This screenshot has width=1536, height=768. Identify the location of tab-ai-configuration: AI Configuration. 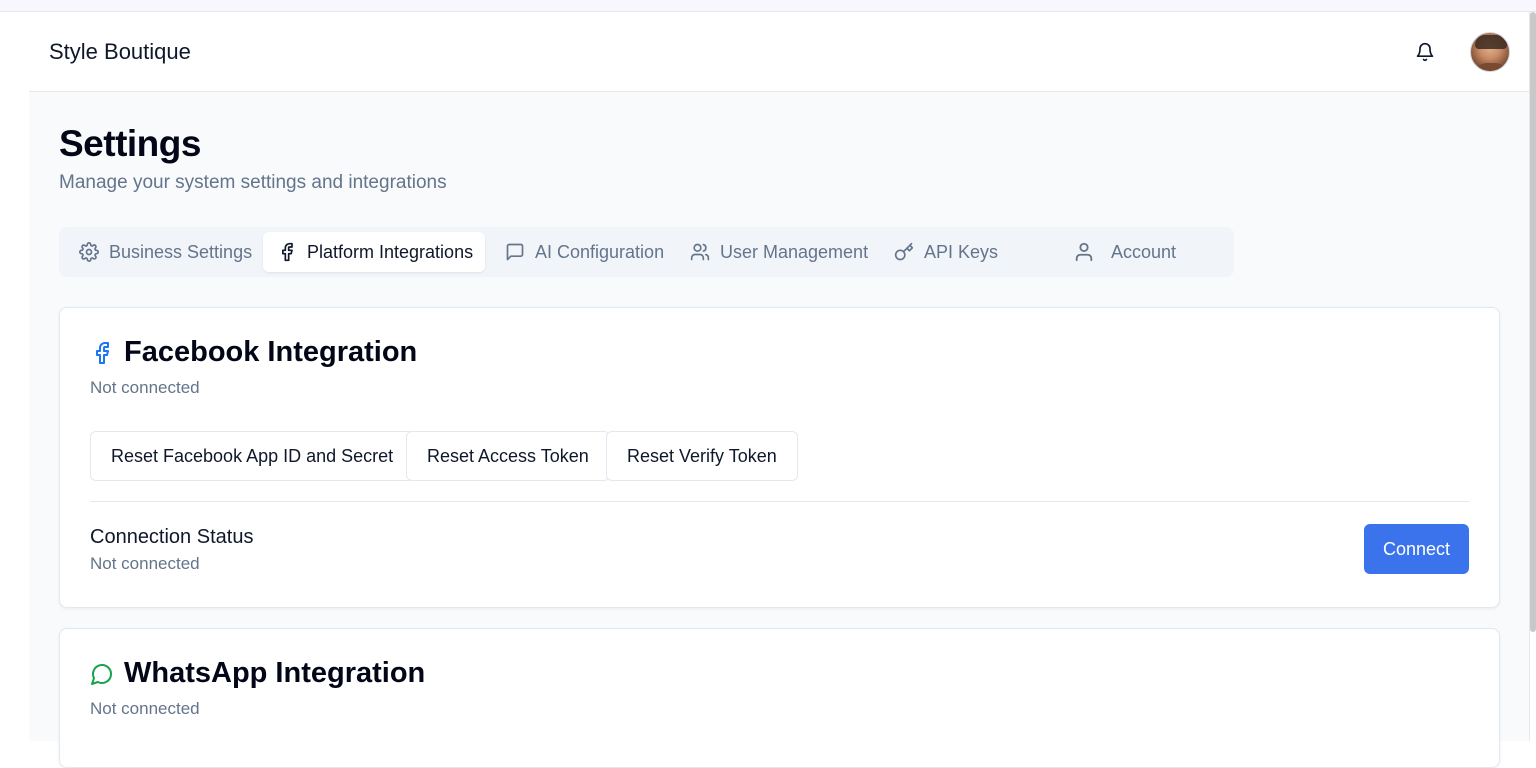
(584, 252).